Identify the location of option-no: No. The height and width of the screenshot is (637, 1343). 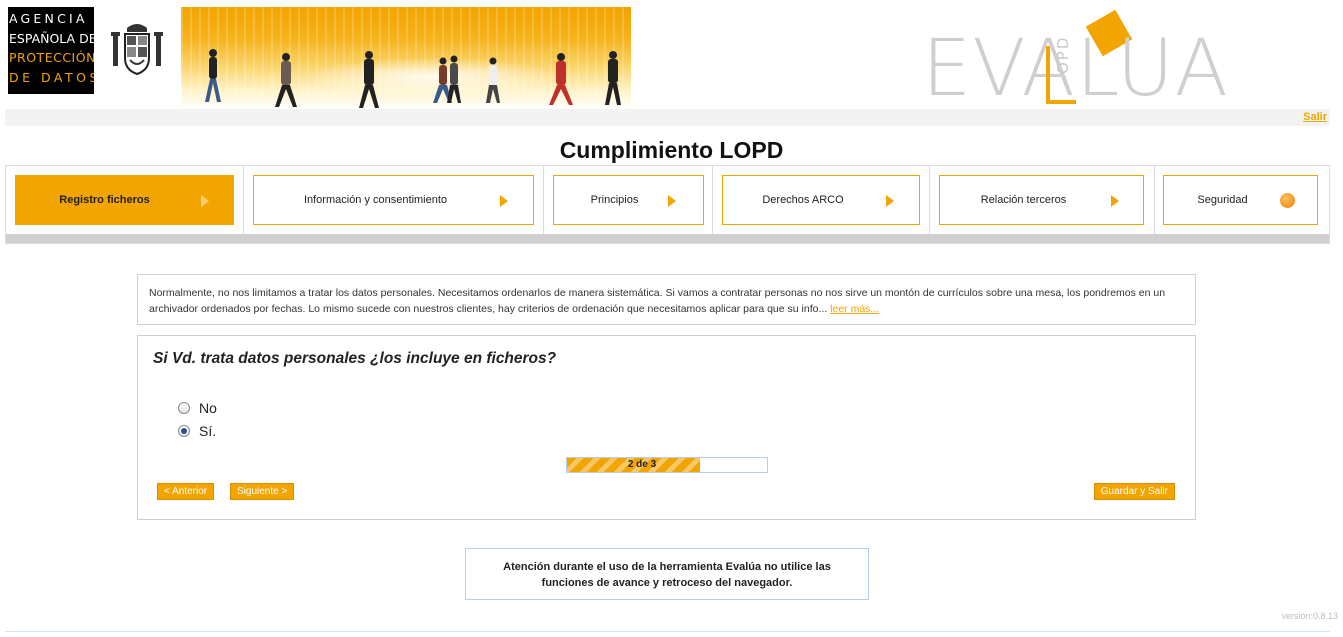
(197, 408).